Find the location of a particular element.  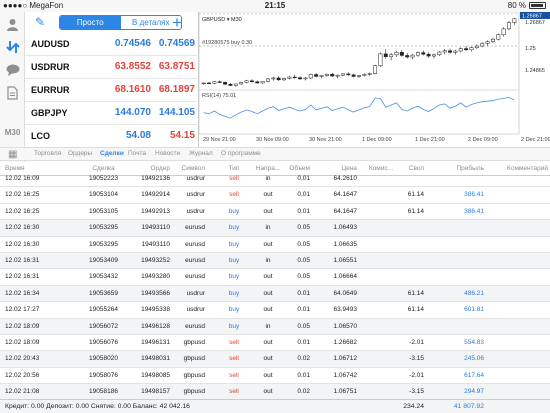

rsi-line is located at coordinates (359, 107).